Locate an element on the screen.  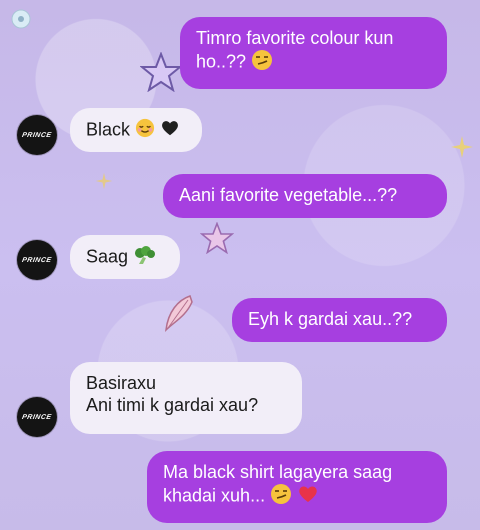
black-heart-icon is located at coordinates (170, 130).